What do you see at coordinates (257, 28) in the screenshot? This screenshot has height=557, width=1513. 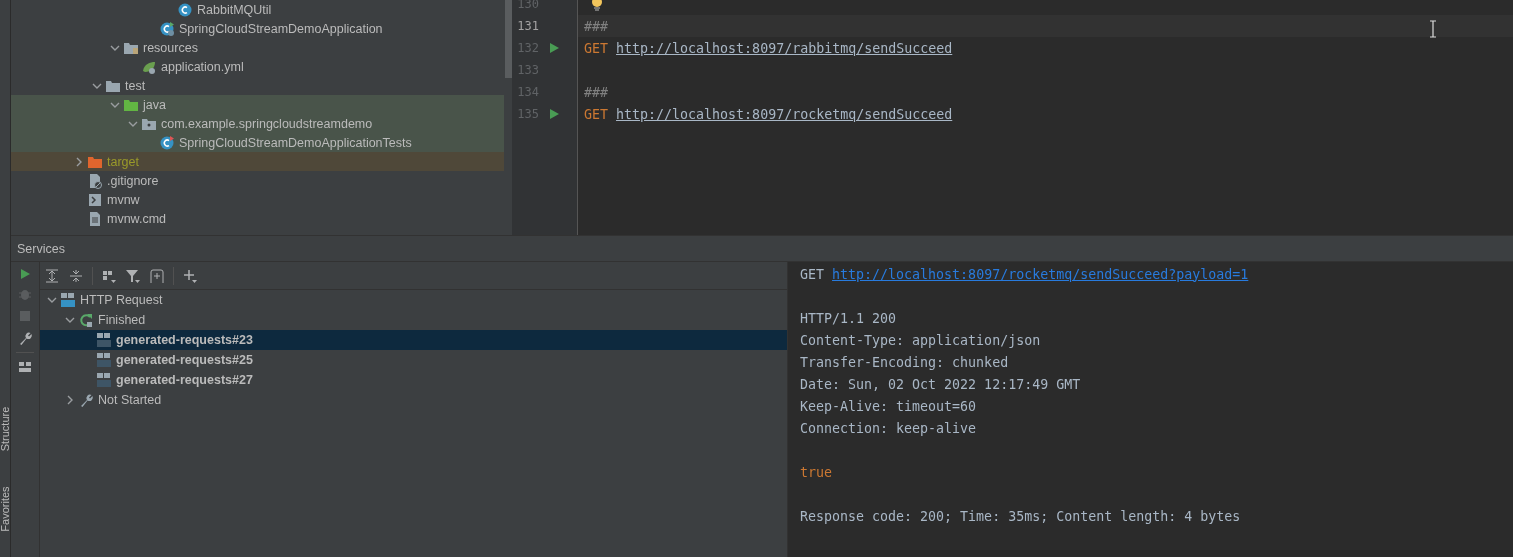 I see `tree-row: SpringCloudStreamDemoApplication` at bounding box center [257, 28].